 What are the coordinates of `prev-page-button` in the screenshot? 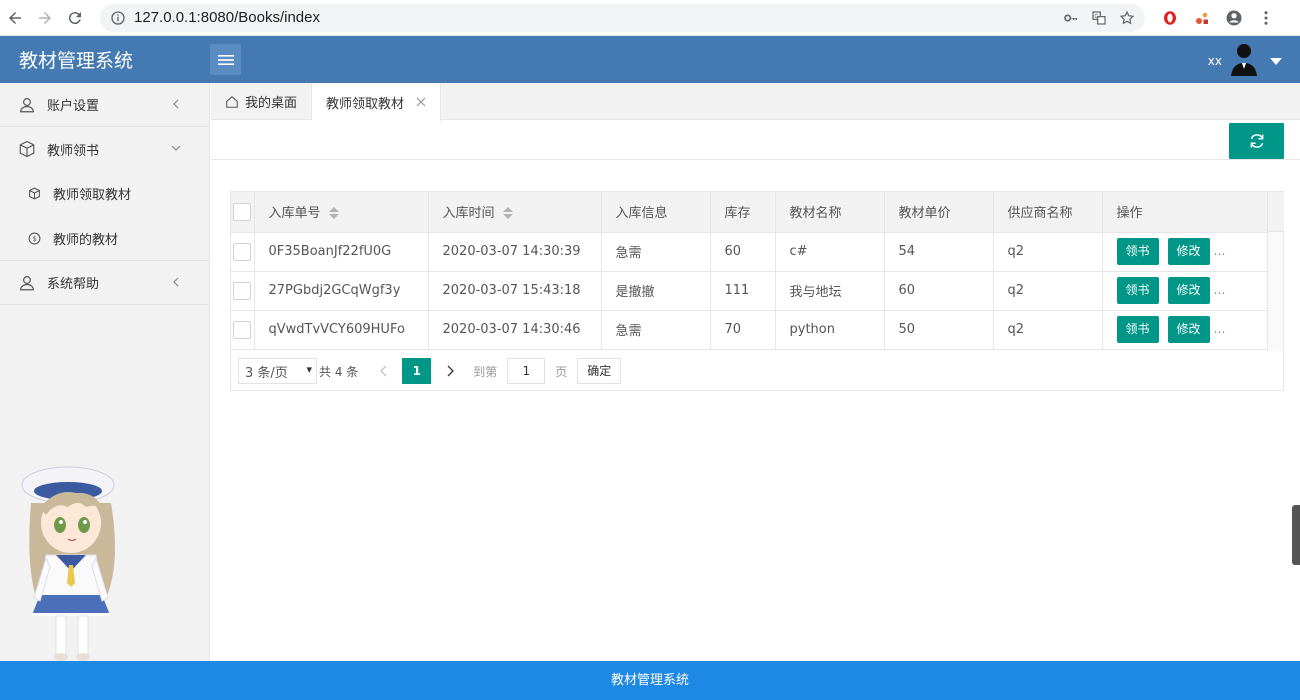 It's located at (383, 371).